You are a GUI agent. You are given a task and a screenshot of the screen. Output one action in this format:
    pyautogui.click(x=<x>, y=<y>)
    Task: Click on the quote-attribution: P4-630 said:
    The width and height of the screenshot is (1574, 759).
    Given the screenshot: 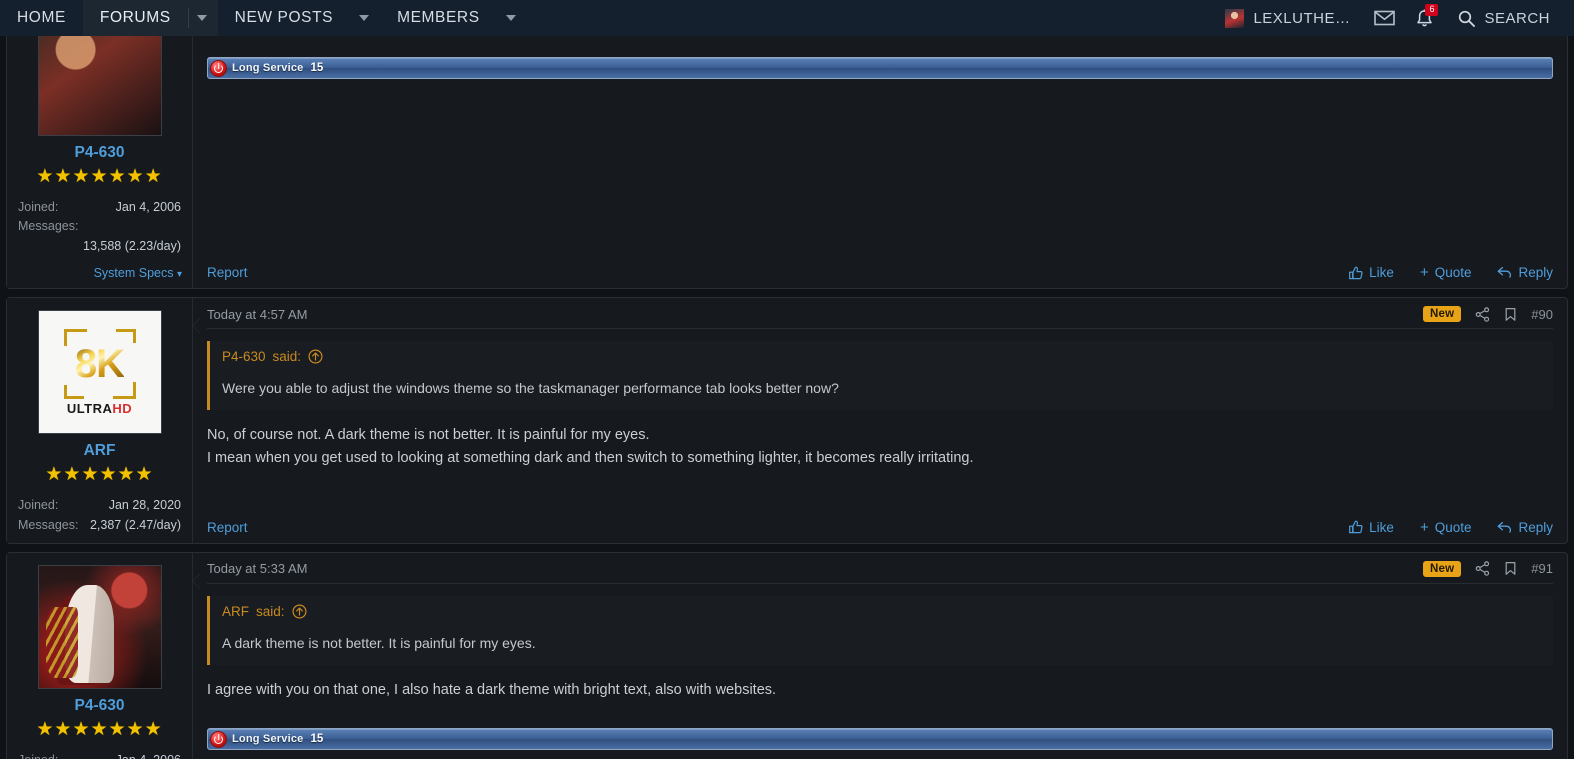 What is the action you would take?
    pyautogui.click(x=881, y=356)
    